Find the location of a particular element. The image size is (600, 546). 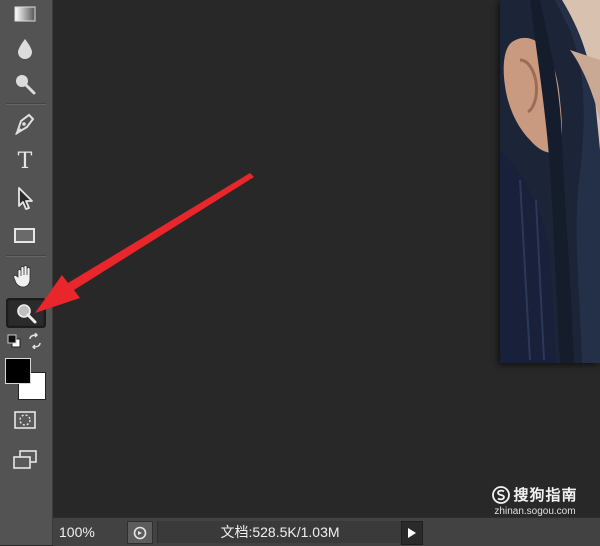

pen-icon is located at coordinates (25, 124).